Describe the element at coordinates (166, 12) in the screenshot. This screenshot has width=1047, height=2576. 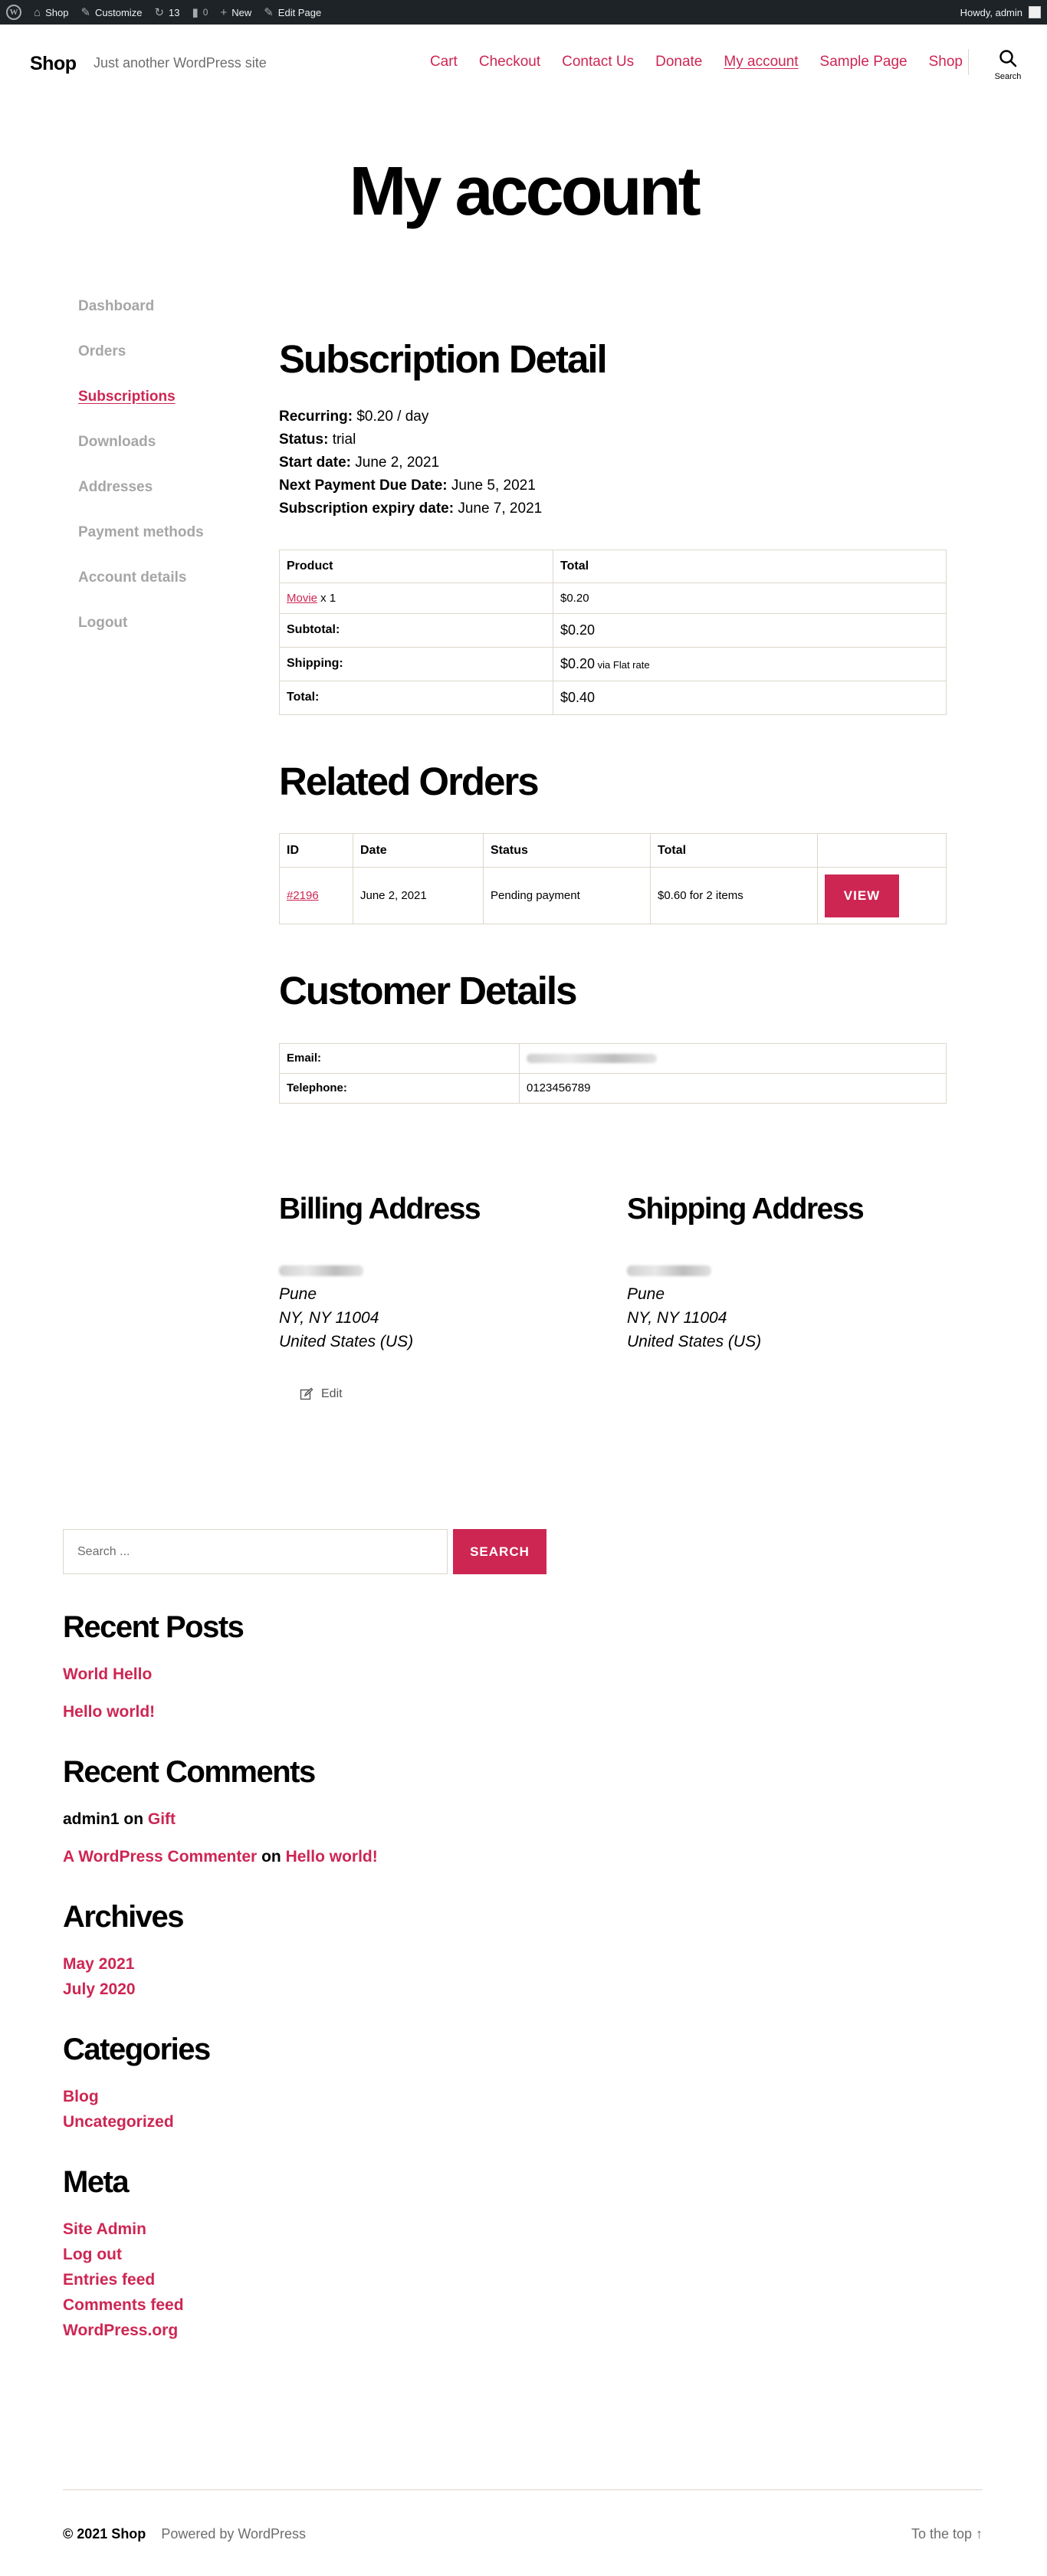
I see `admin-bar-updates: ↻ 13` at that location.